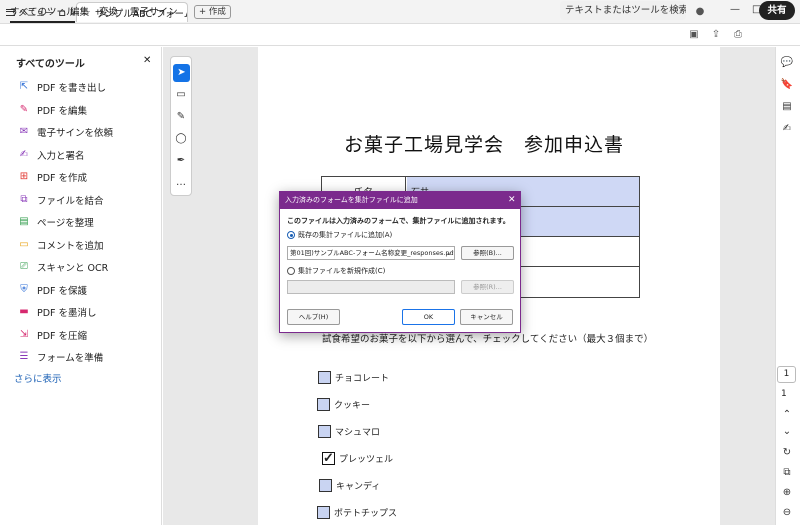  Describe the element at coordinates (24, 311) in the screenshot. I see `redact-pdf-icon: ▬` at that location.